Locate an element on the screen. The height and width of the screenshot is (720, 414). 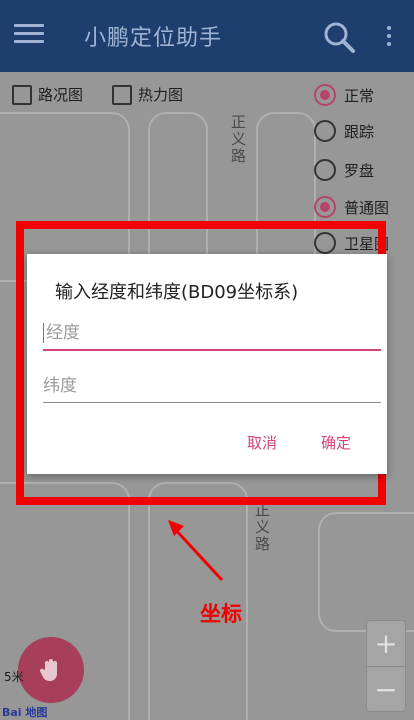
longitude-placeholder: 经度 is located at coordinates (63, 333).